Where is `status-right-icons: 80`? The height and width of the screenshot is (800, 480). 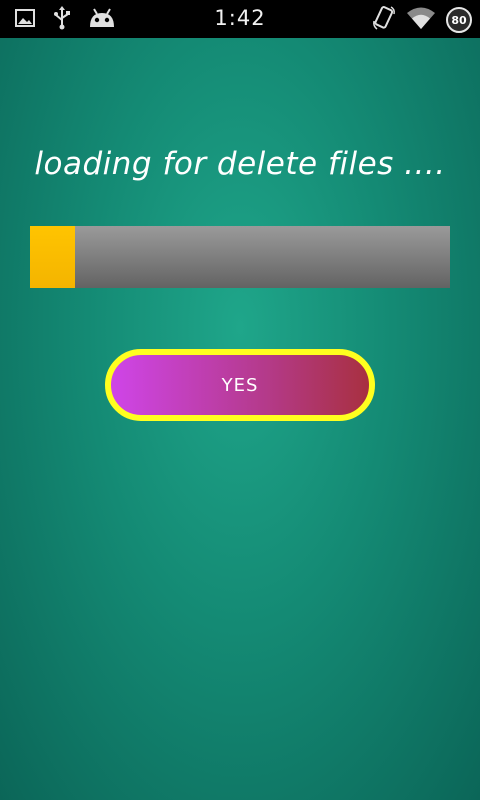 status-right-icons: 80 is located at coordinates (422, 20).